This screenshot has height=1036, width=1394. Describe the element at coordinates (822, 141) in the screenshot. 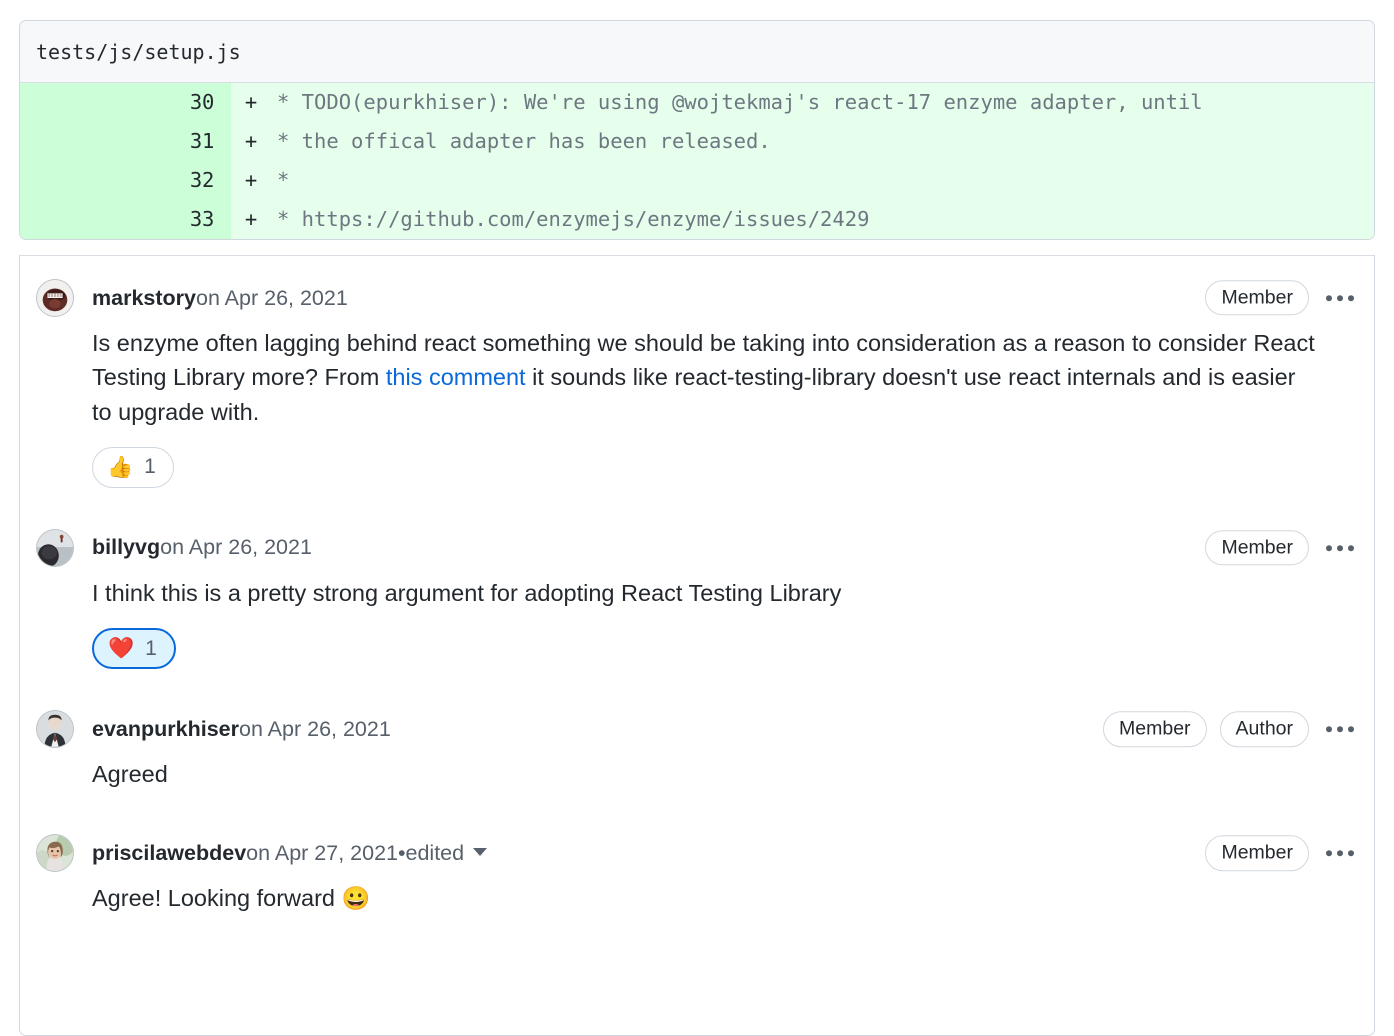

I see `diff-code-text: * the offical adapter has been released.` at that location.